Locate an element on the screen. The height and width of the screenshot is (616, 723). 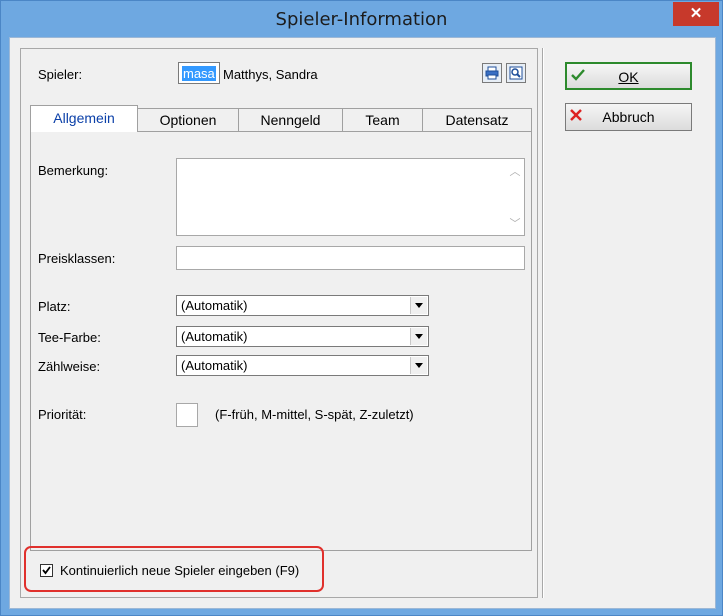
scroll-down-icon: ﹀ is located at coordinates (515, 223).